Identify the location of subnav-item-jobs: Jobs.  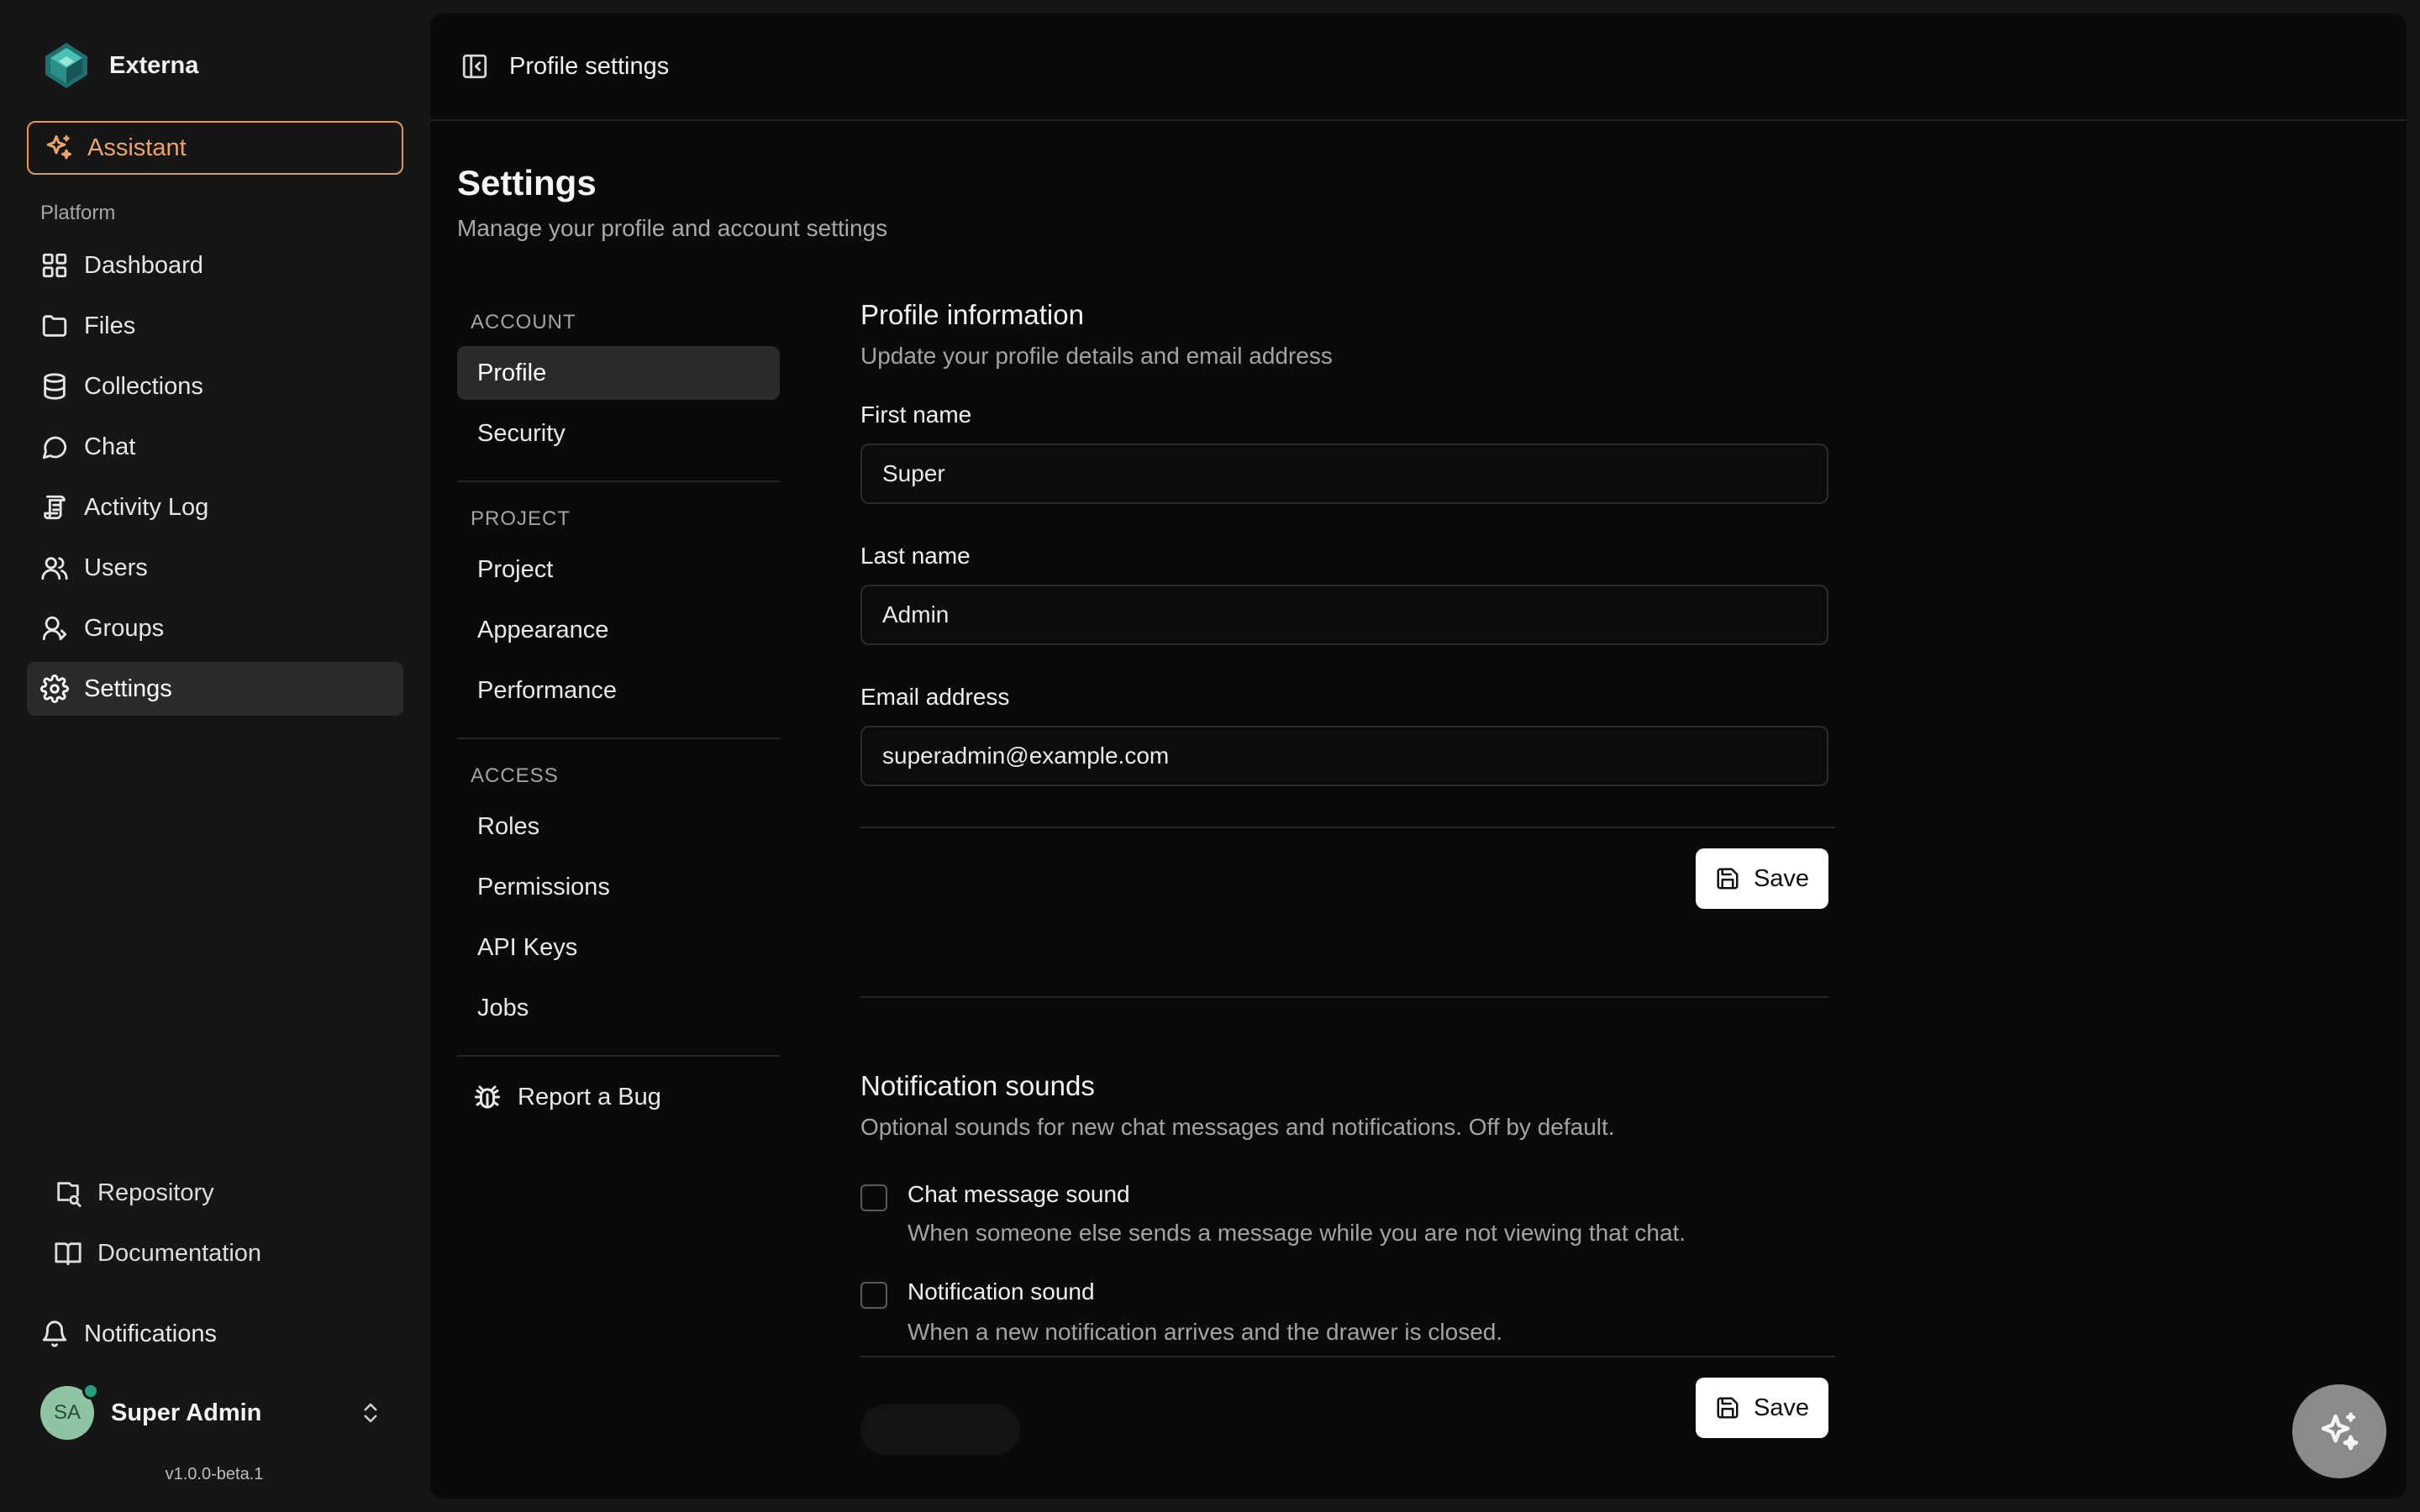
(618, 1008).